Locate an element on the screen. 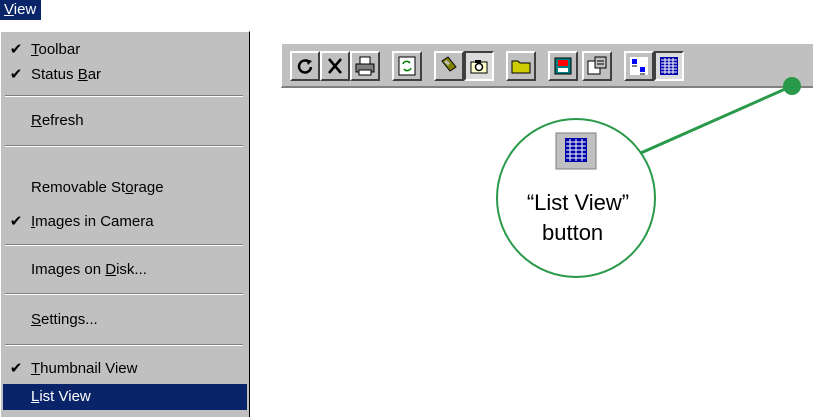 This screenshot has width=814, height=417. callout-circle: “List View” button is located at coordinates (576, 198).